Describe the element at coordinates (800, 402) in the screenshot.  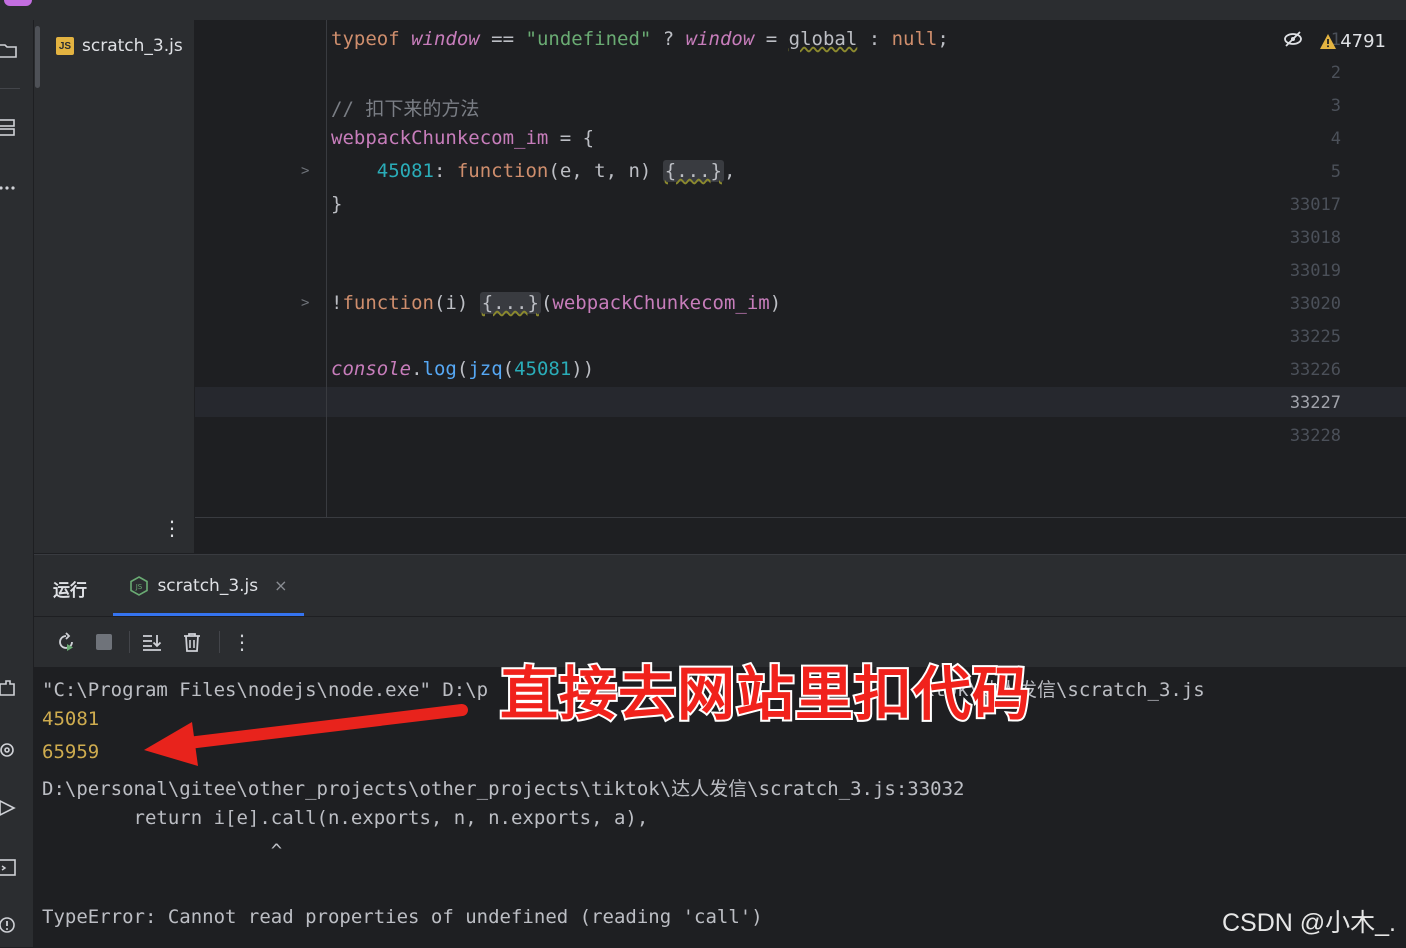
I see `current-line-highlight` at that location.